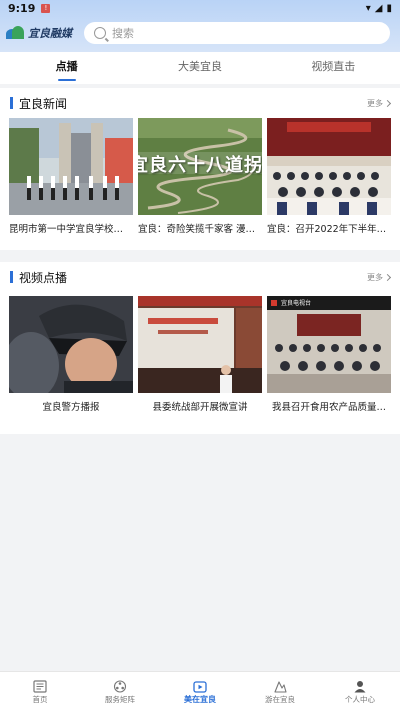  I want to click on nav-youzai-yiliang: 游在宜良, so click(280, 691).